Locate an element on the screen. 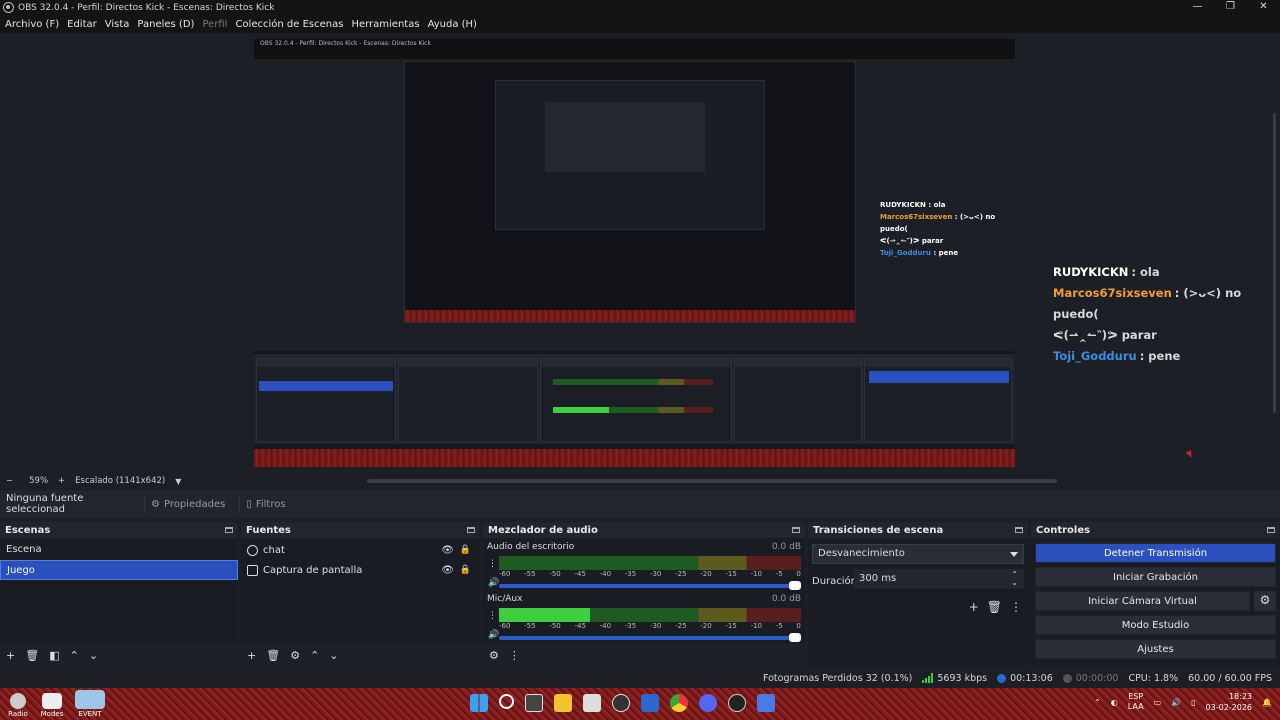 The height and width of the screenshot is (720, 1280). tray-app-icon: ◐ is located at coordinates (1114, 702).